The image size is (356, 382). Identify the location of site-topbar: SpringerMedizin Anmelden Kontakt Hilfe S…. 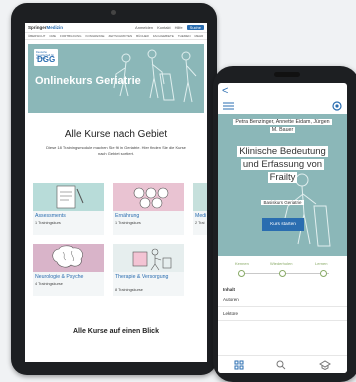
(116, 27).